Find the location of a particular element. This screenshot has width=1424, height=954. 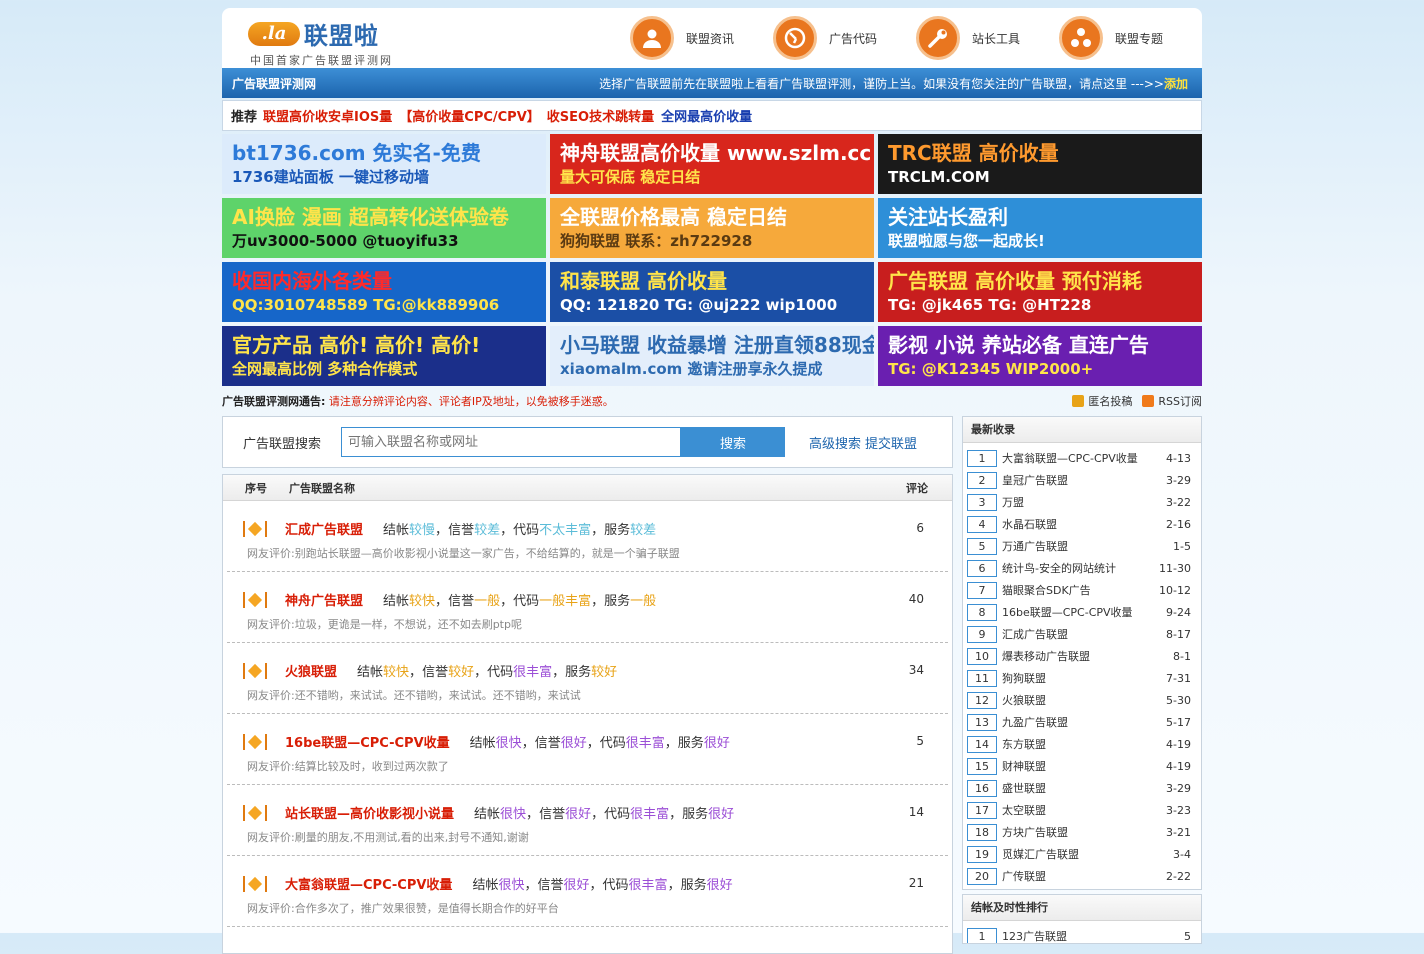

attr-value: 很快 is located at coordinates (511, 885).